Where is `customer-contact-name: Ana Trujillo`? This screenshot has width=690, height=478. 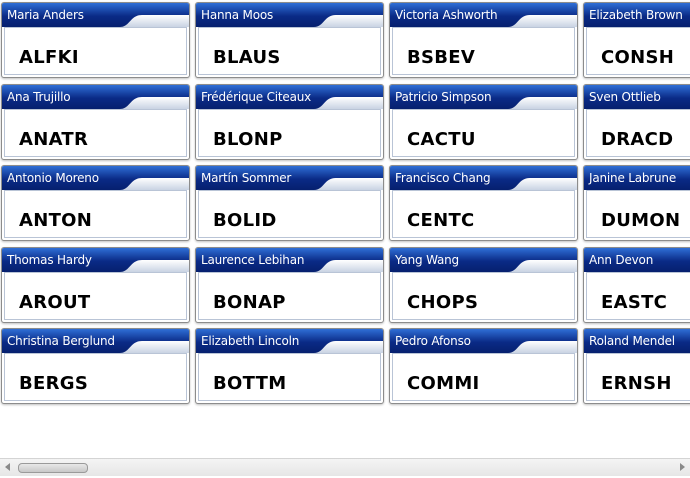
customer-contact-name: Ana Trujillo is located at coordinates (39, 97).